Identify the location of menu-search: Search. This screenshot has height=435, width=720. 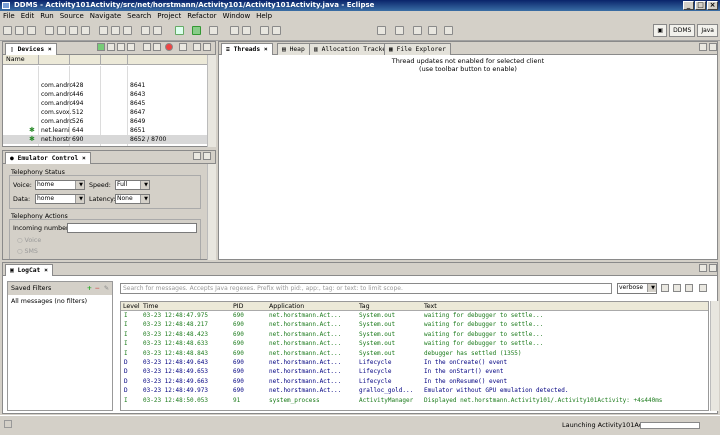
(139, 16).